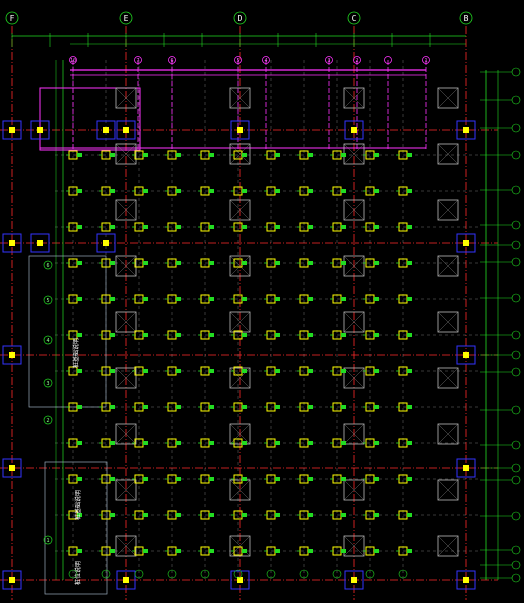  Describe the element at coordinates (47, 541) in the screenshot. I see `axis-label-left: 1` at that location.